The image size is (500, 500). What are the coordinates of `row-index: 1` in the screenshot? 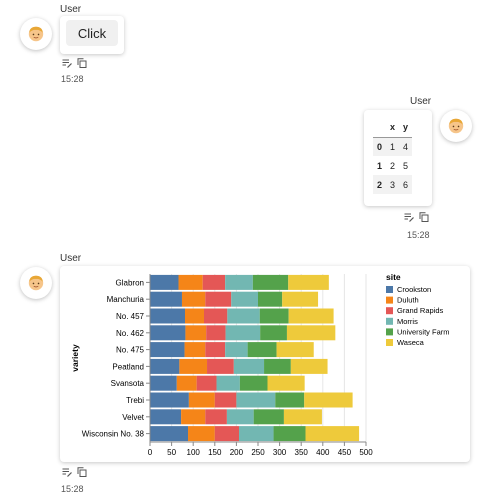 It's located at (380, 165).